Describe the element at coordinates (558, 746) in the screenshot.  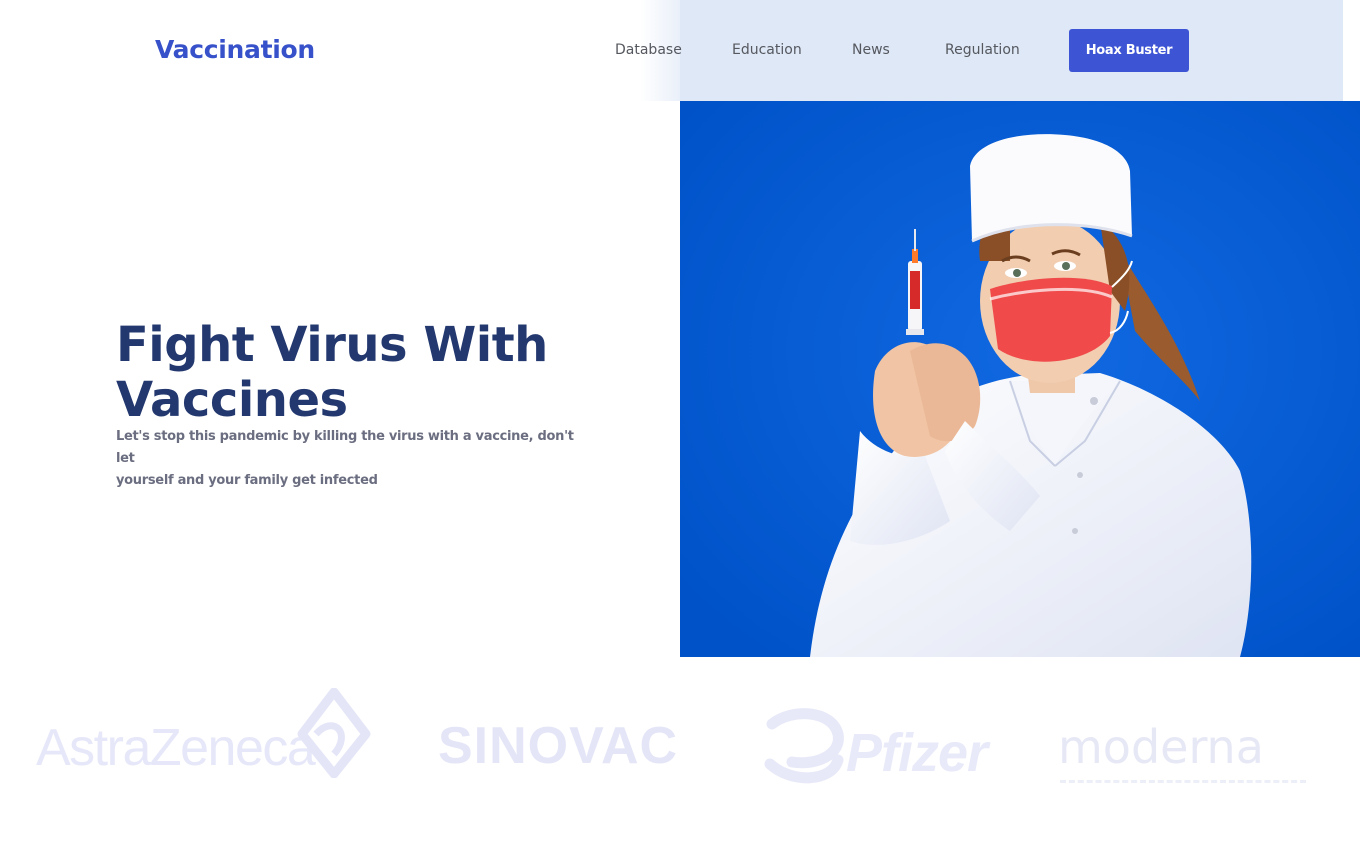
I see `partner-sinovac: SINOVAC` at that location.